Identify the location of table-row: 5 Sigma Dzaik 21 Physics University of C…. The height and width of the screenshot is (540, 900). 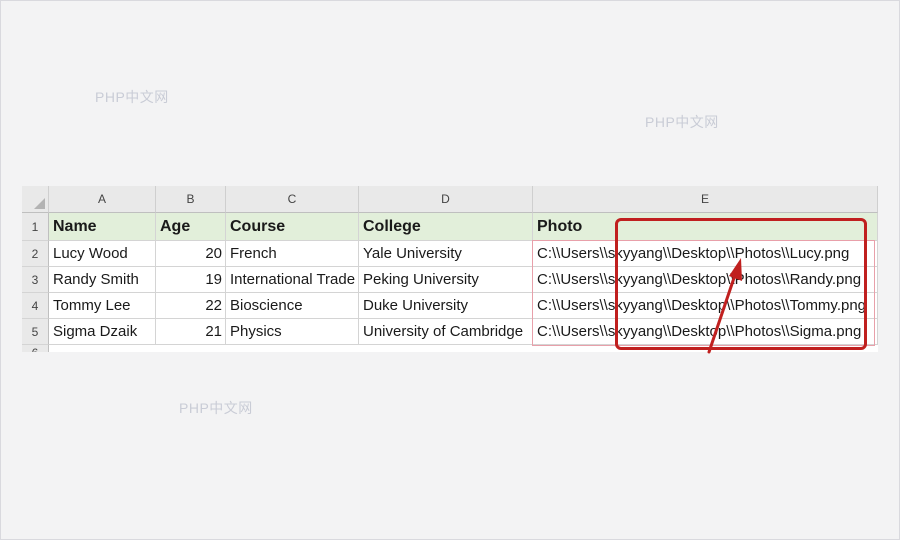
(450, 332).